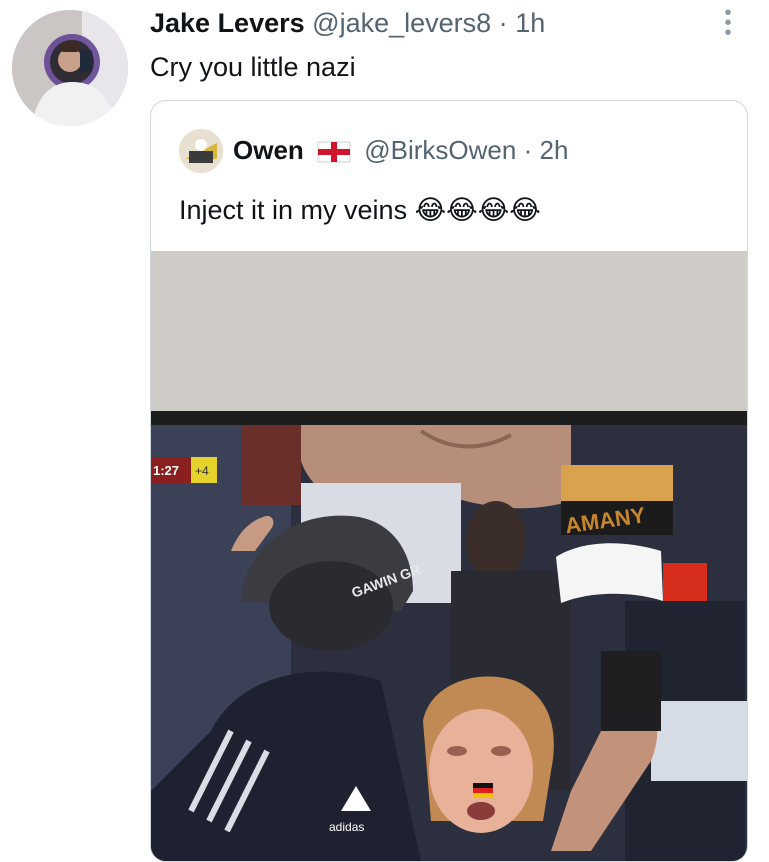 Image resolution: width=769 pixels, height=862 pixels. I want to click on tweet-header: Jake Levers @jake_levers8 · 1h, so click(347, 23).